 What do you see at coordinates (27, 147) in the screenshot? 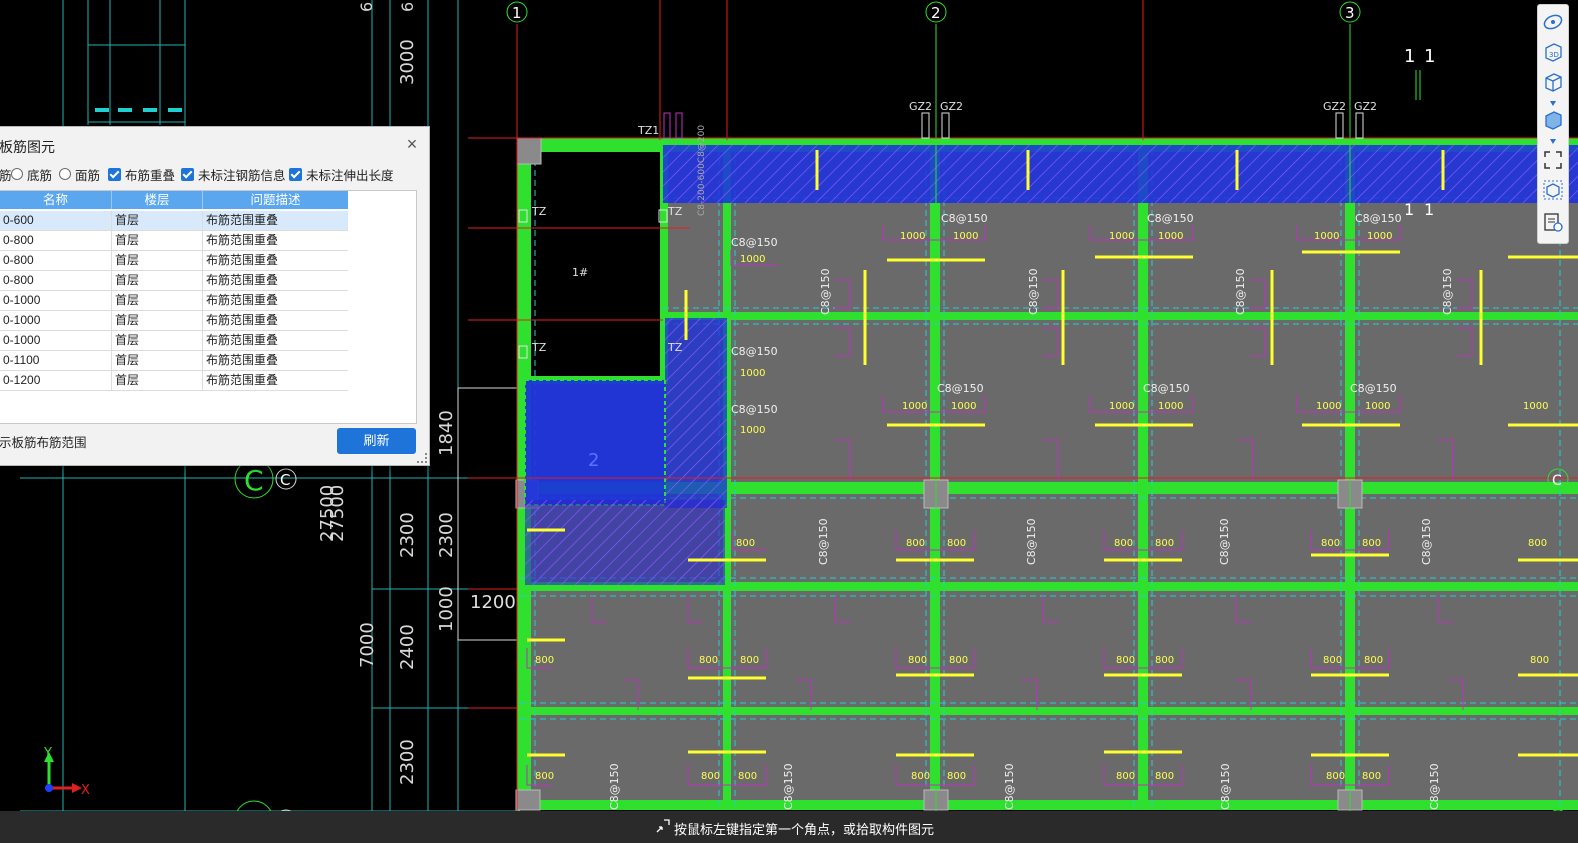
I see `dialog-title: 板筋图元` at bounding box center [27, 147].